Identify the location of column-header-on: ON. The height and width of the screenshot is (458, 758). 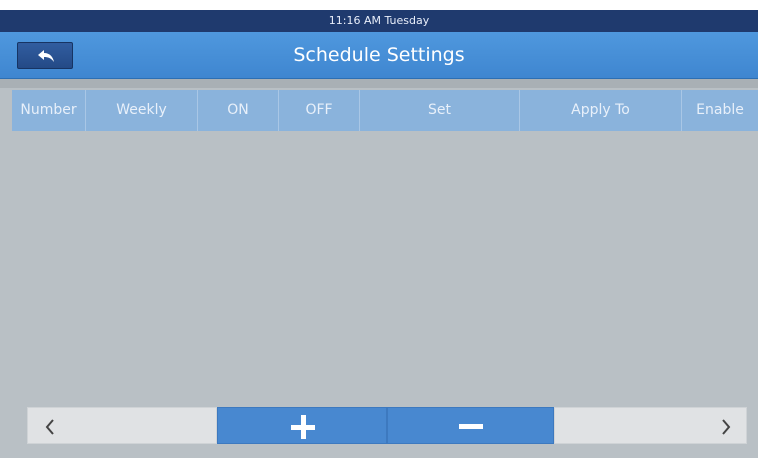
(238, 110).